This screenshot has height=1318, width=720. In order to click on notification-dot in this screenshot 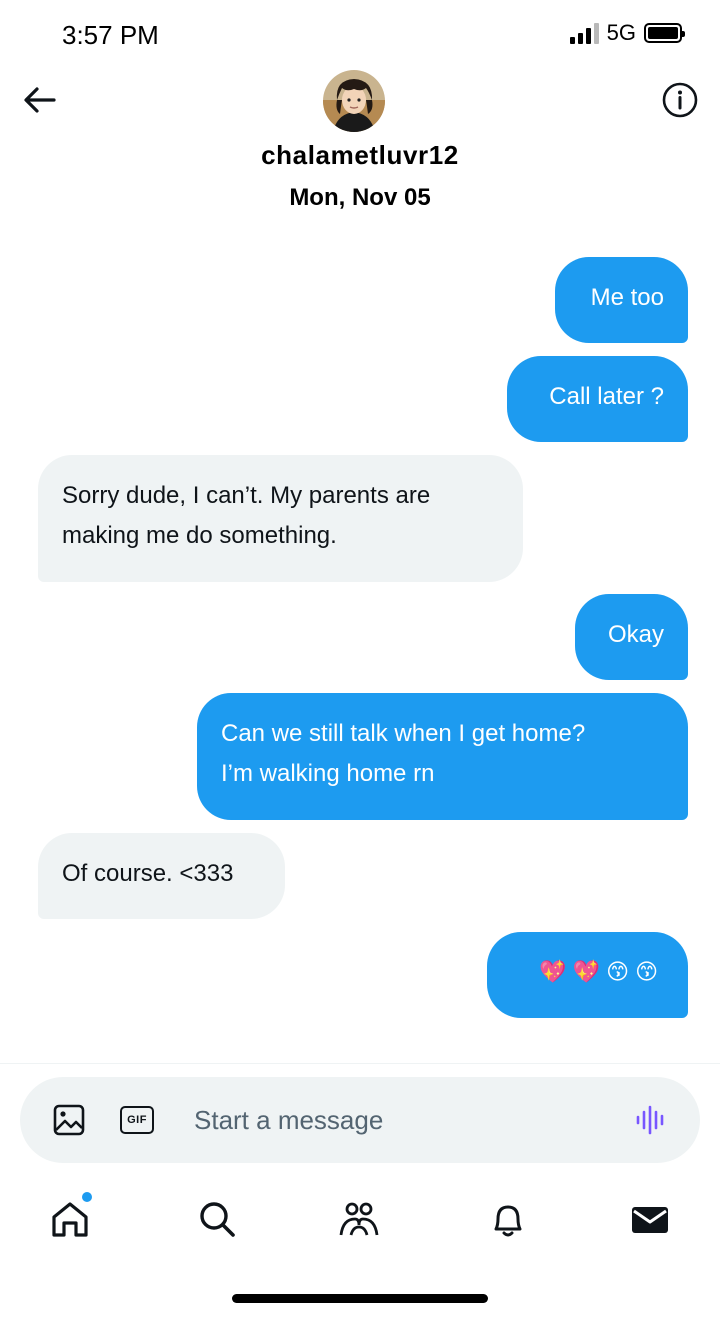, I will do `click(87, 1197)`.